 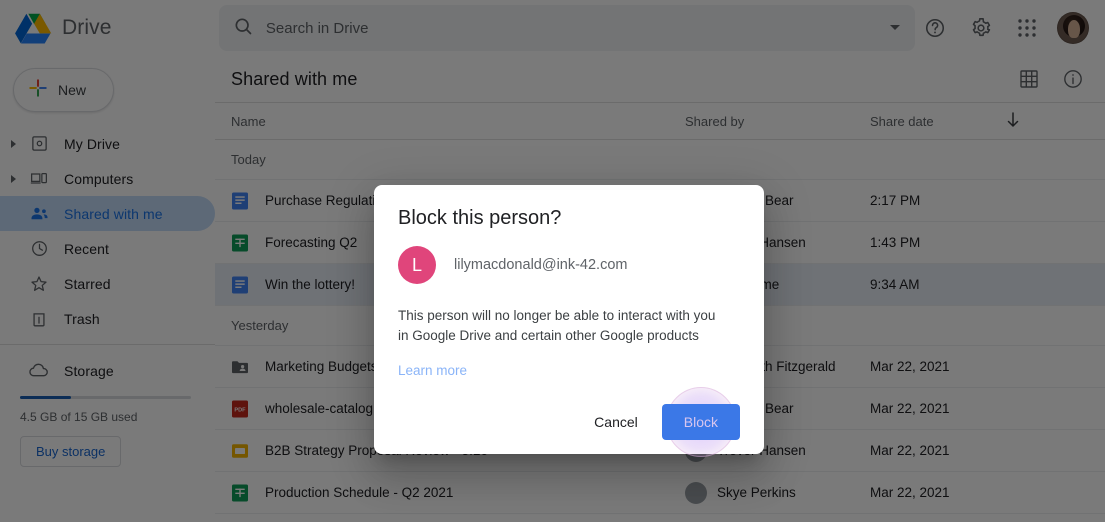 I want to click on person-email: lilymacdonald@ink-42.com, so click(x=541, y=265).